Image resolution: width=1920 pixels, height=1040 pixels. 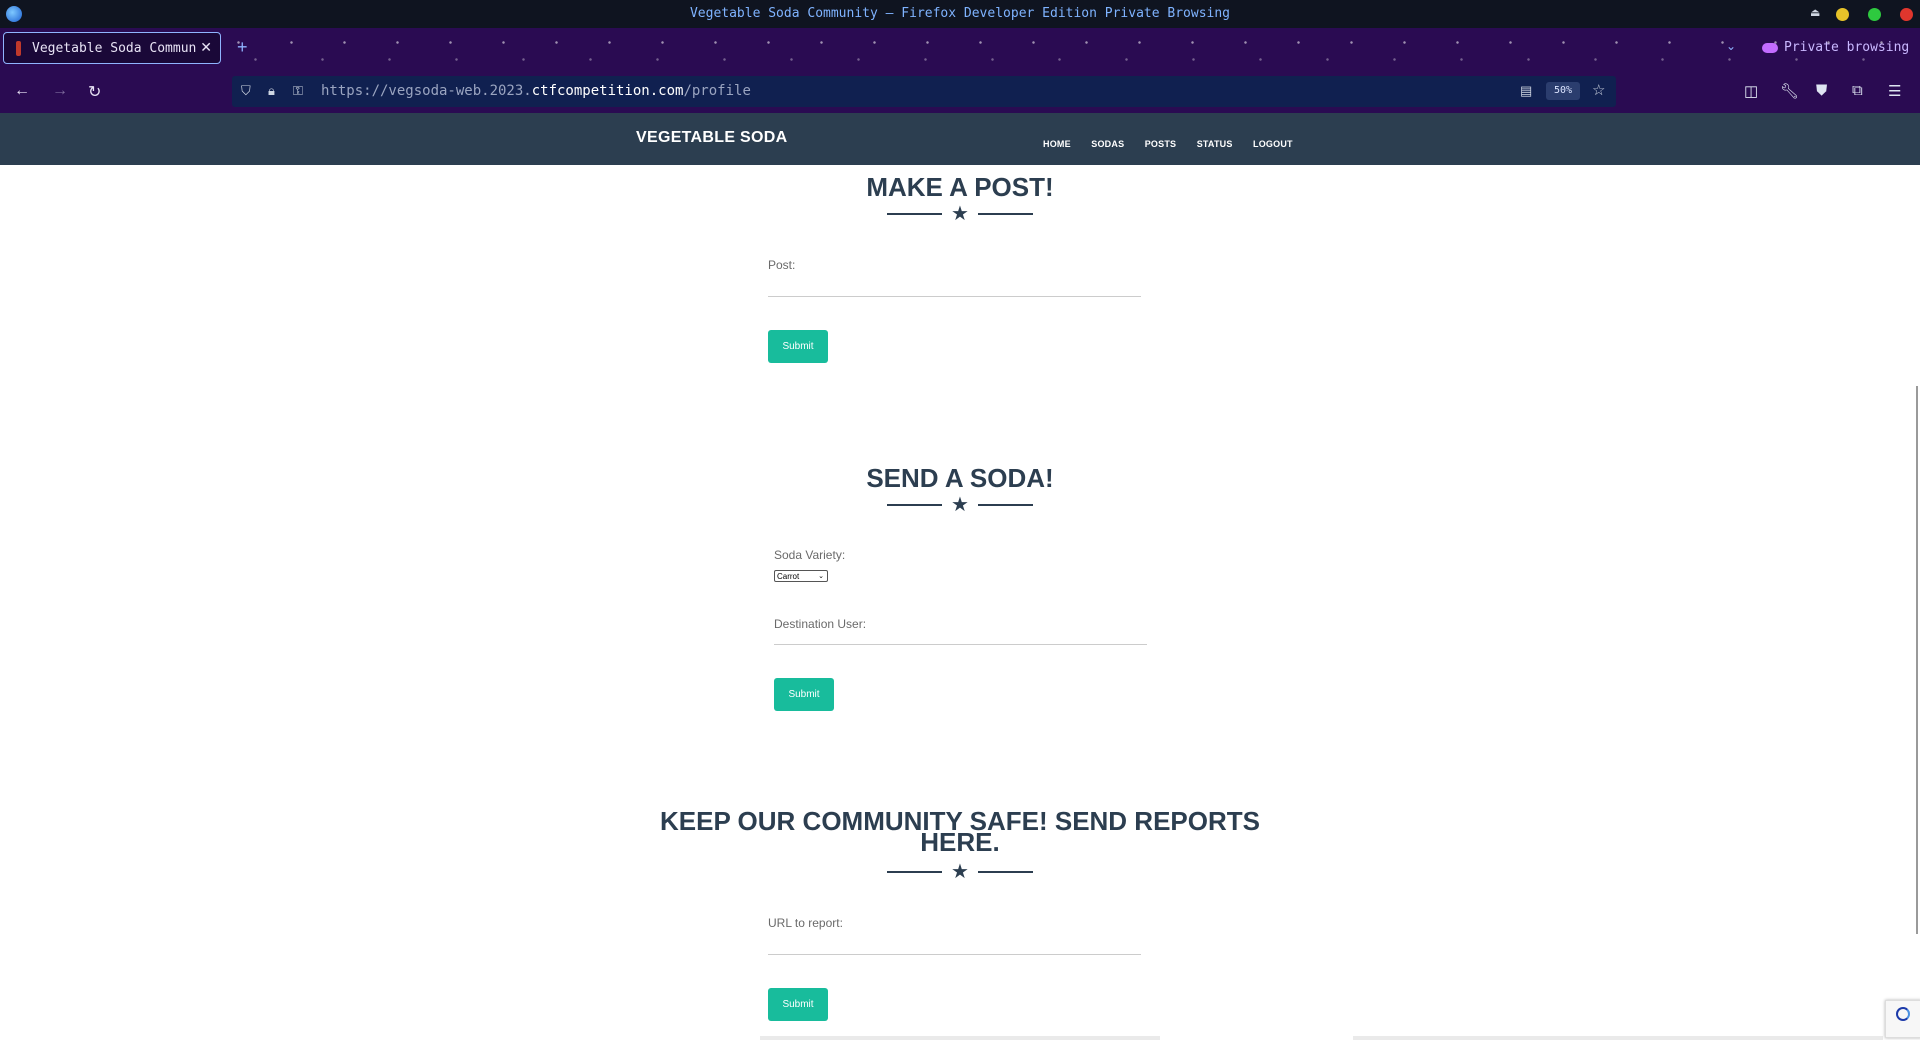 I want to click on soda-section-title: SEND A SODA!, so click(x=960, y=478).